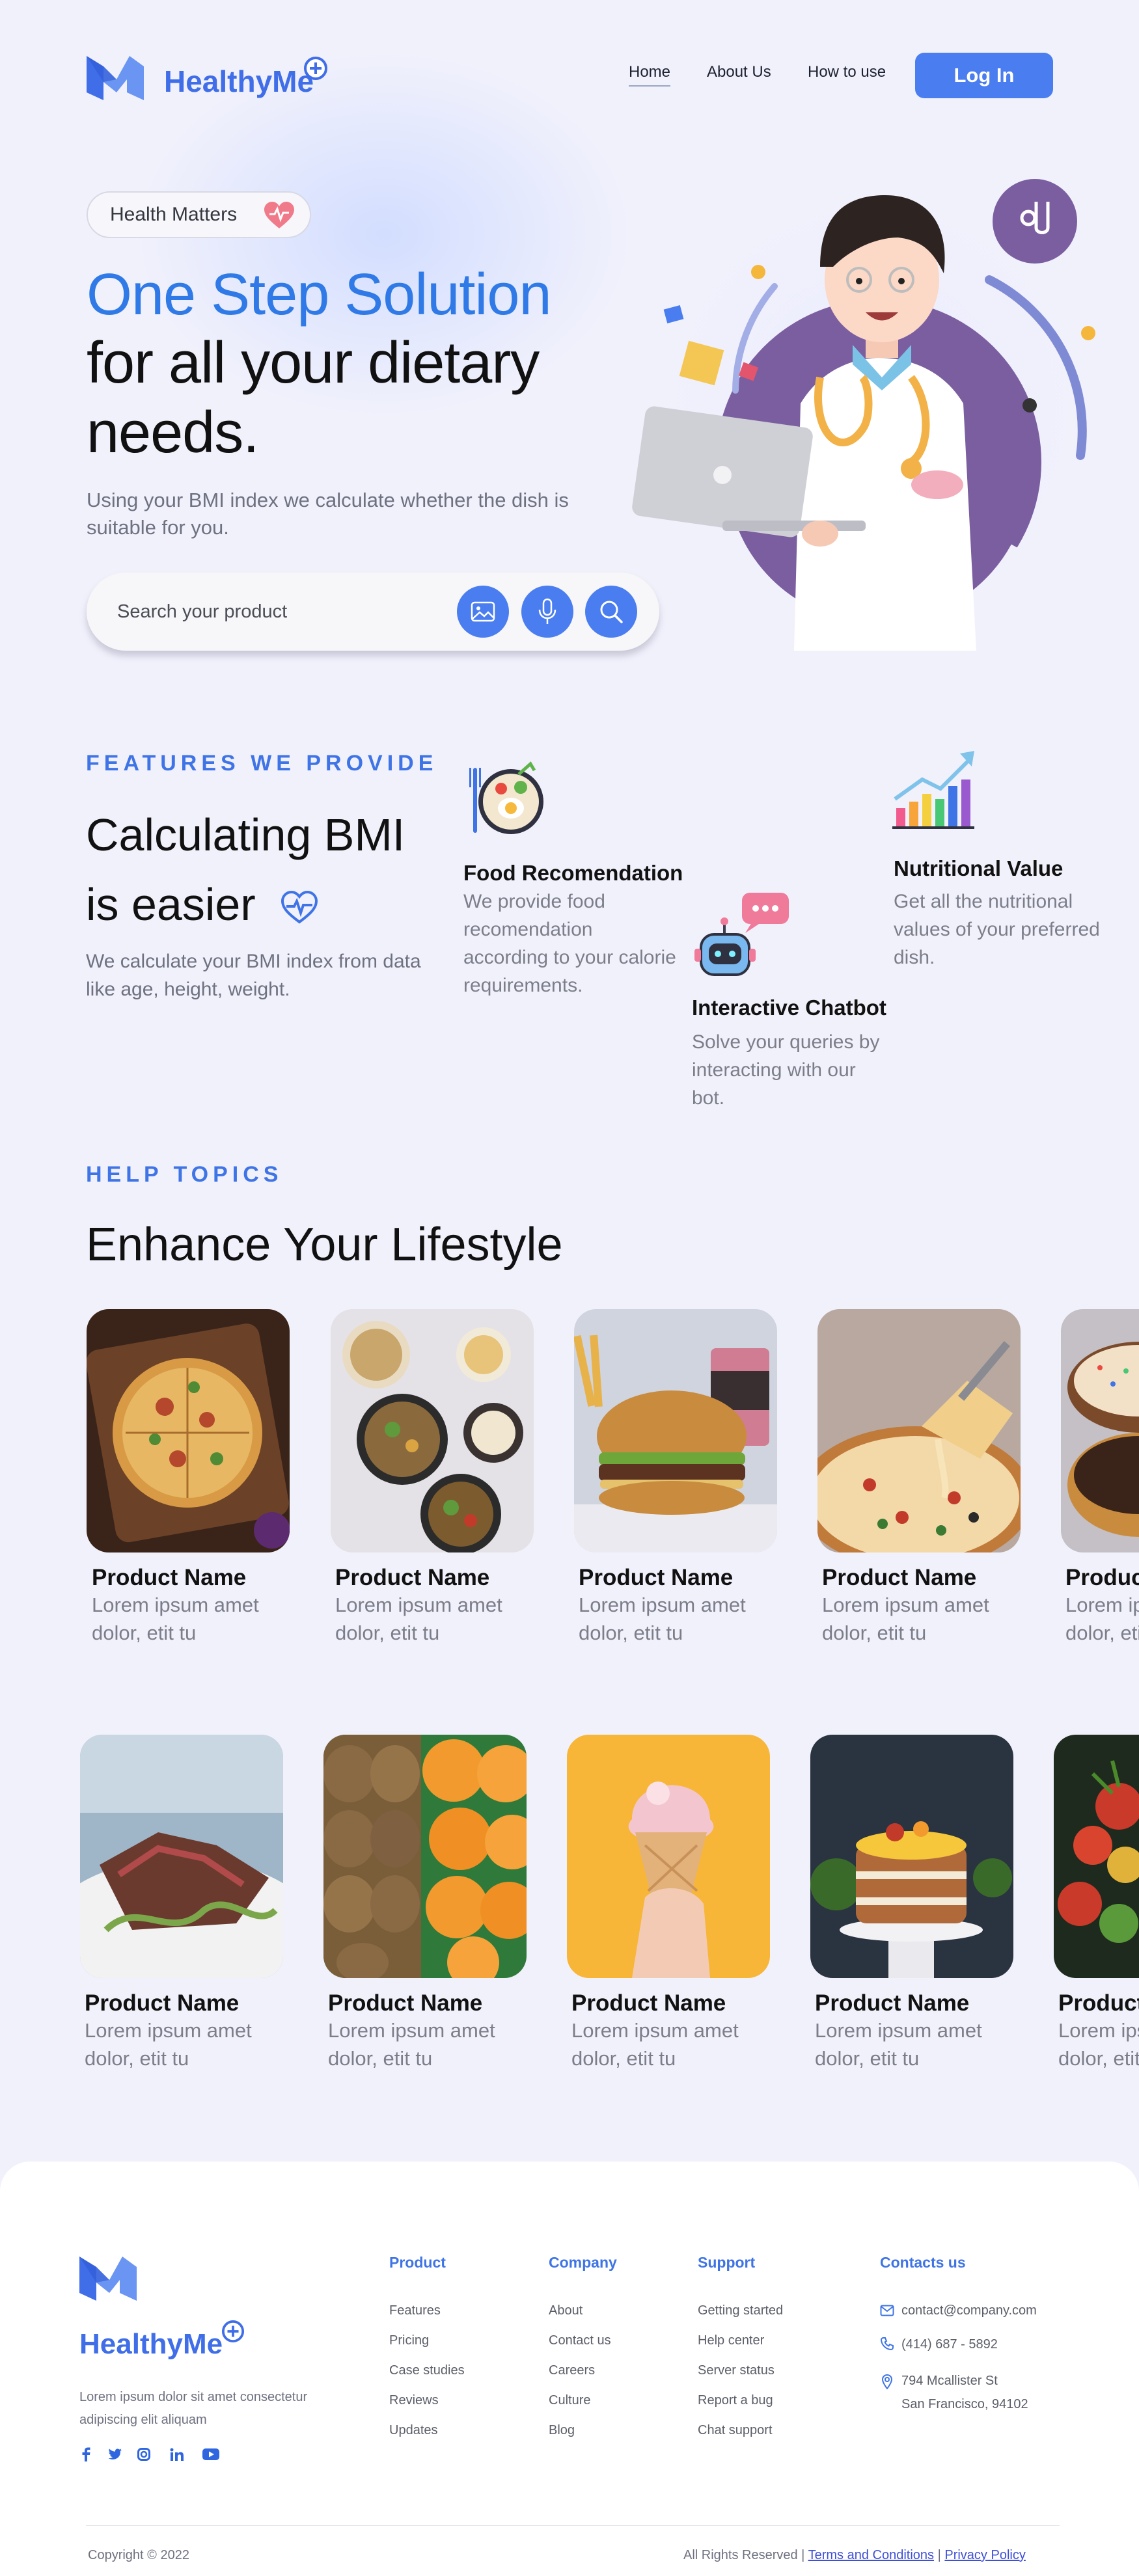 The height and width of the screenshot is (2576, 1139). I want to click on image-icon, so click(483, 611).